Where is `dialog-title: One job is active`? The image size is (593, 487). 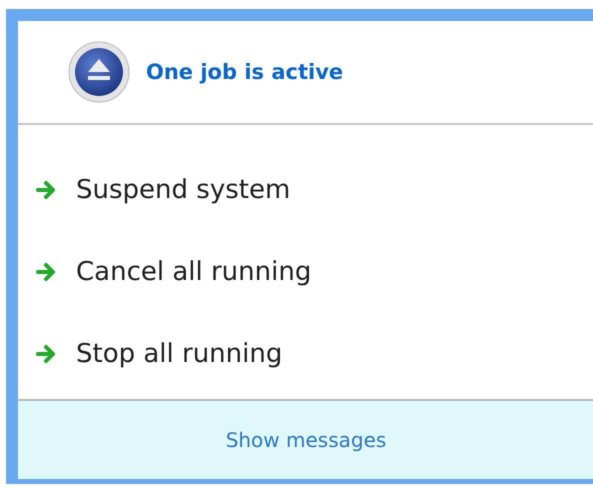 dialog-title: One job is active is located at coordinates (245, 72).